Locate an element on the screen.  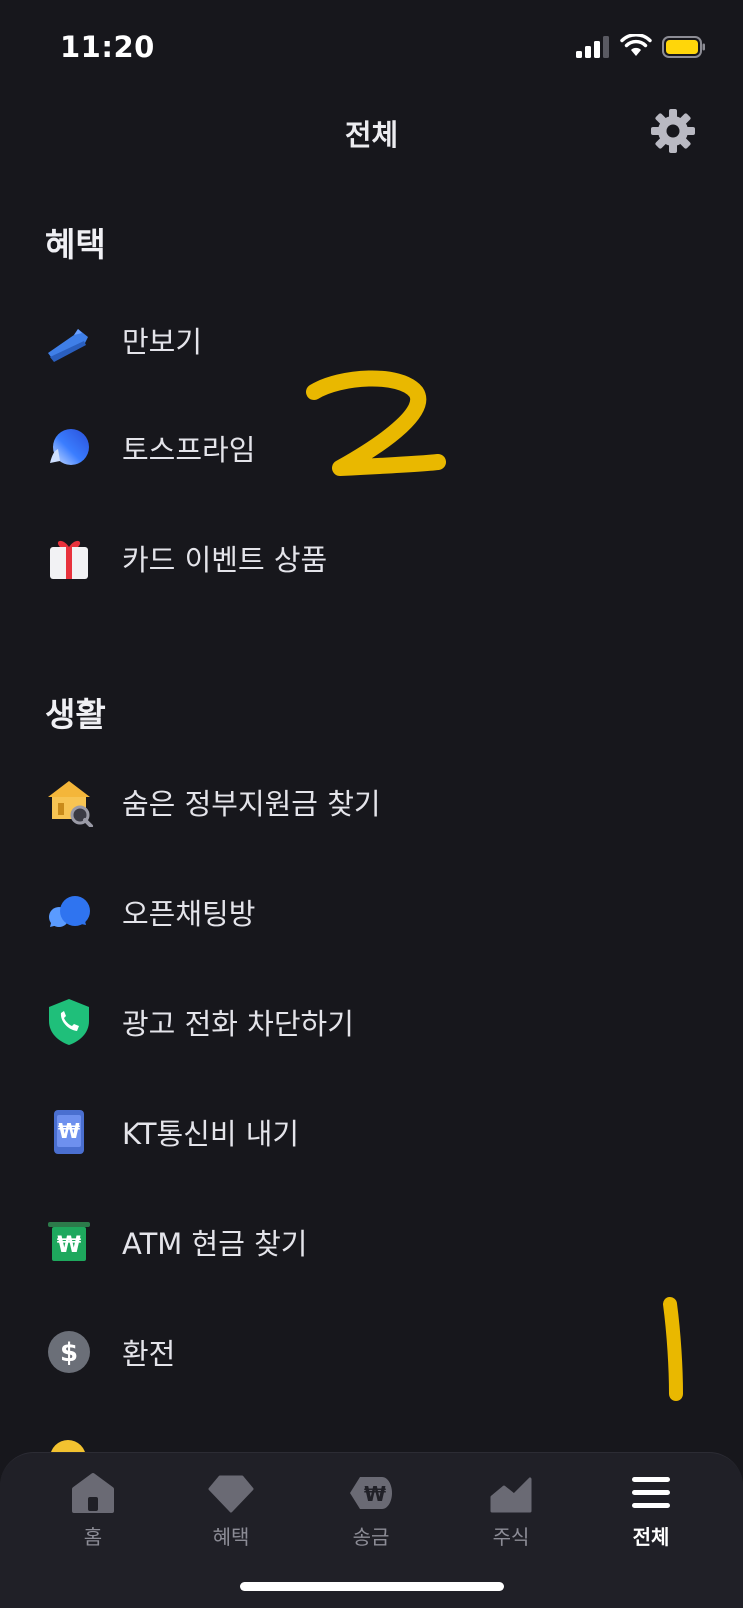
menu-item-label: 광고 전화 차단하기 is located at coordinates (238, 1024).